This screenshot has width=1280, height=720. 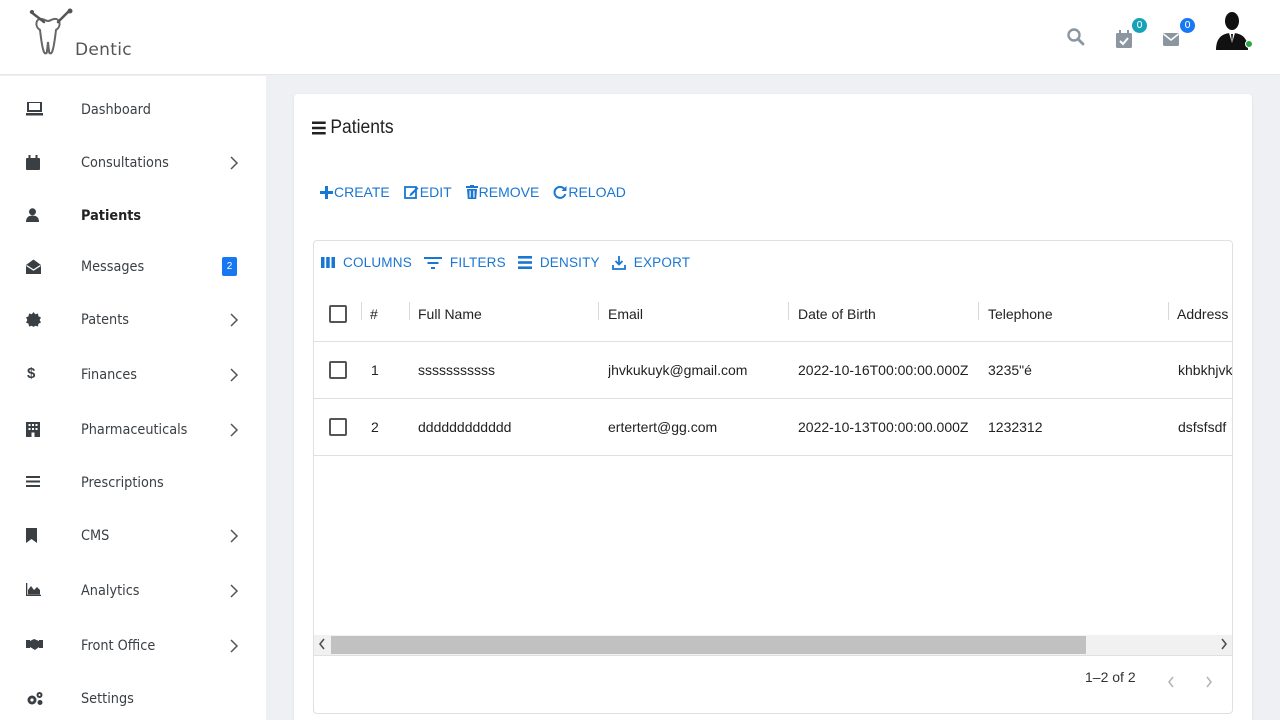 I want to click on action-toolbar: CREATE EDIT REMOVE RELOAD, so click(x=473, y=192).